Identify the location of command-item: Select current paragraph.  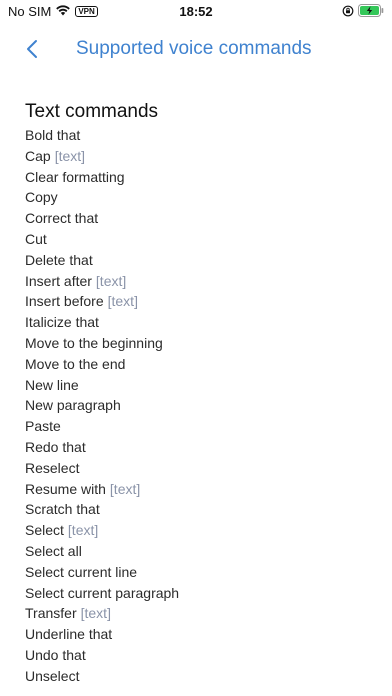
(200, 593).